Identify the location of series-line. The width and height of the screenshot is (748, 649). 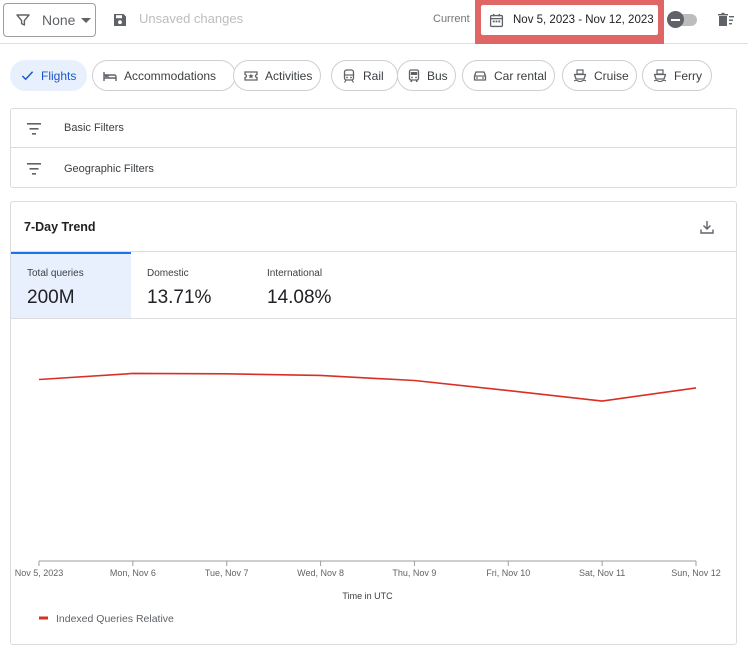
(367, 387).